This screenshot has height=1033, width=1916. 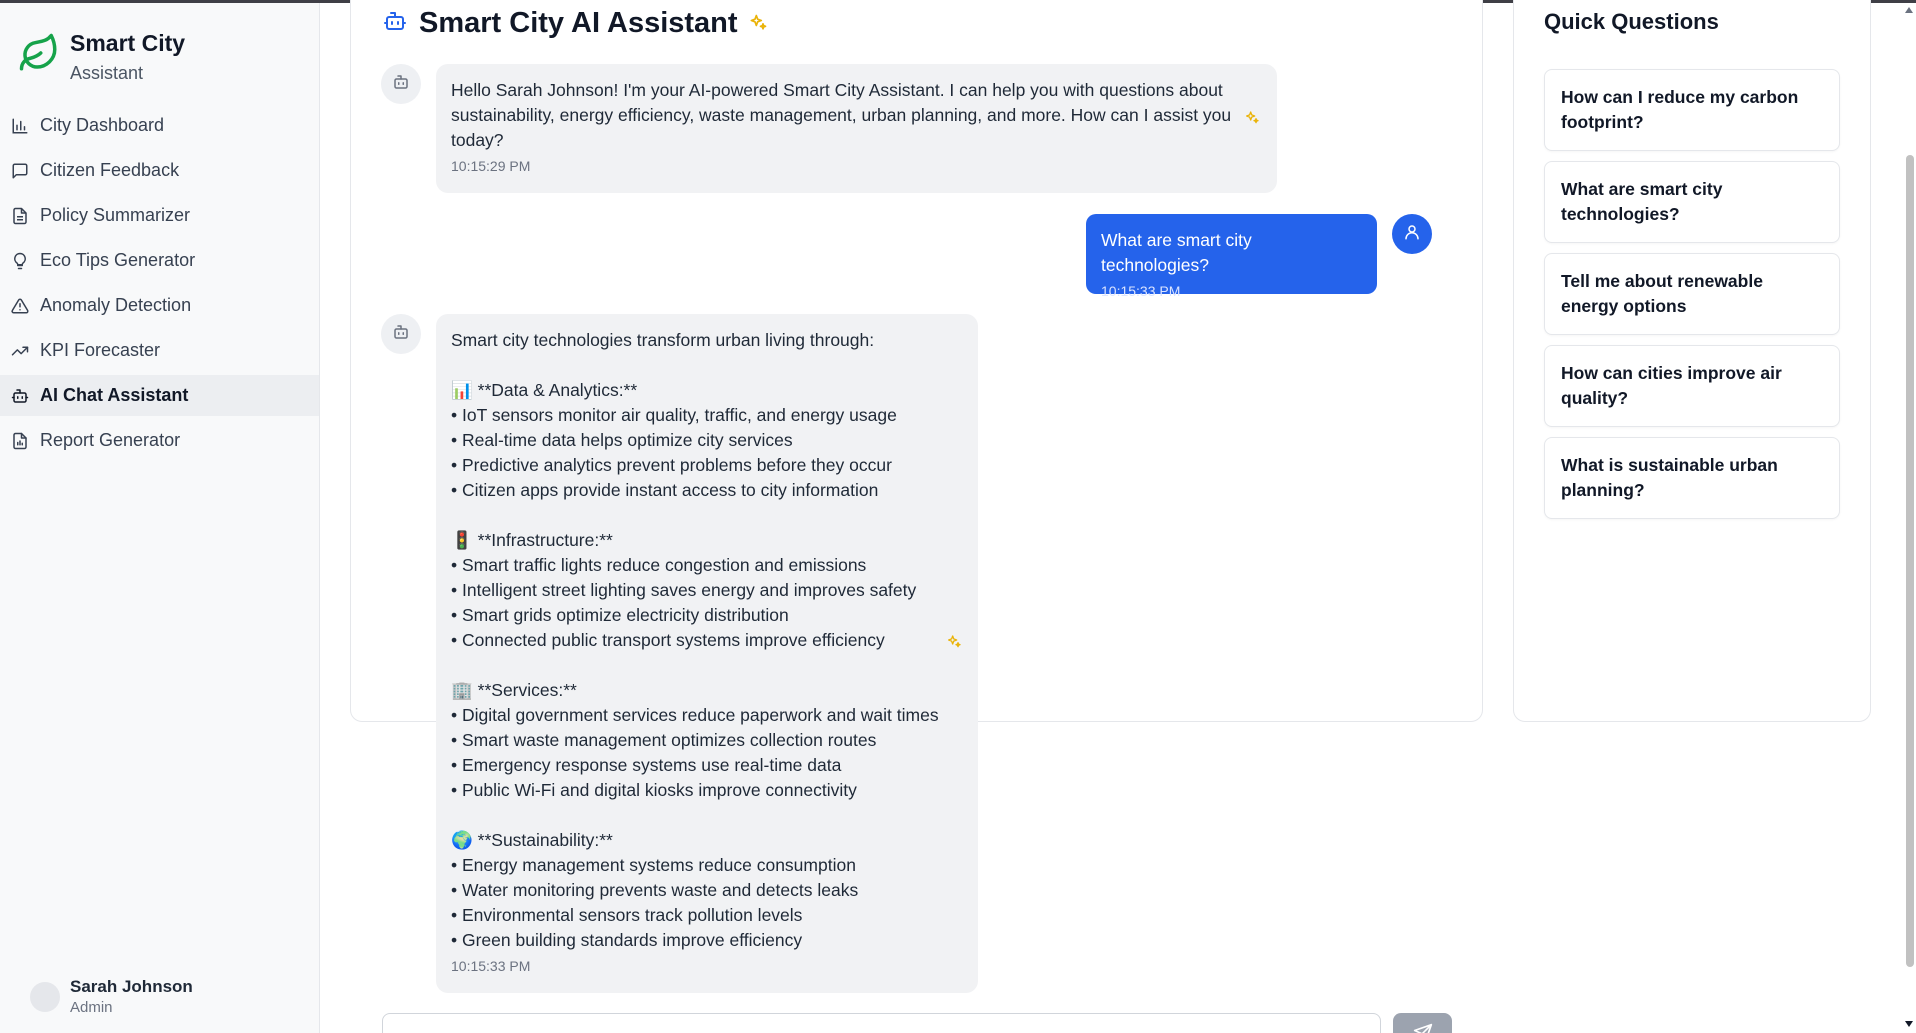 I want to click on sidebar-item-citizen-feedback: Citizen Feedback, so click(x=159, y=170).